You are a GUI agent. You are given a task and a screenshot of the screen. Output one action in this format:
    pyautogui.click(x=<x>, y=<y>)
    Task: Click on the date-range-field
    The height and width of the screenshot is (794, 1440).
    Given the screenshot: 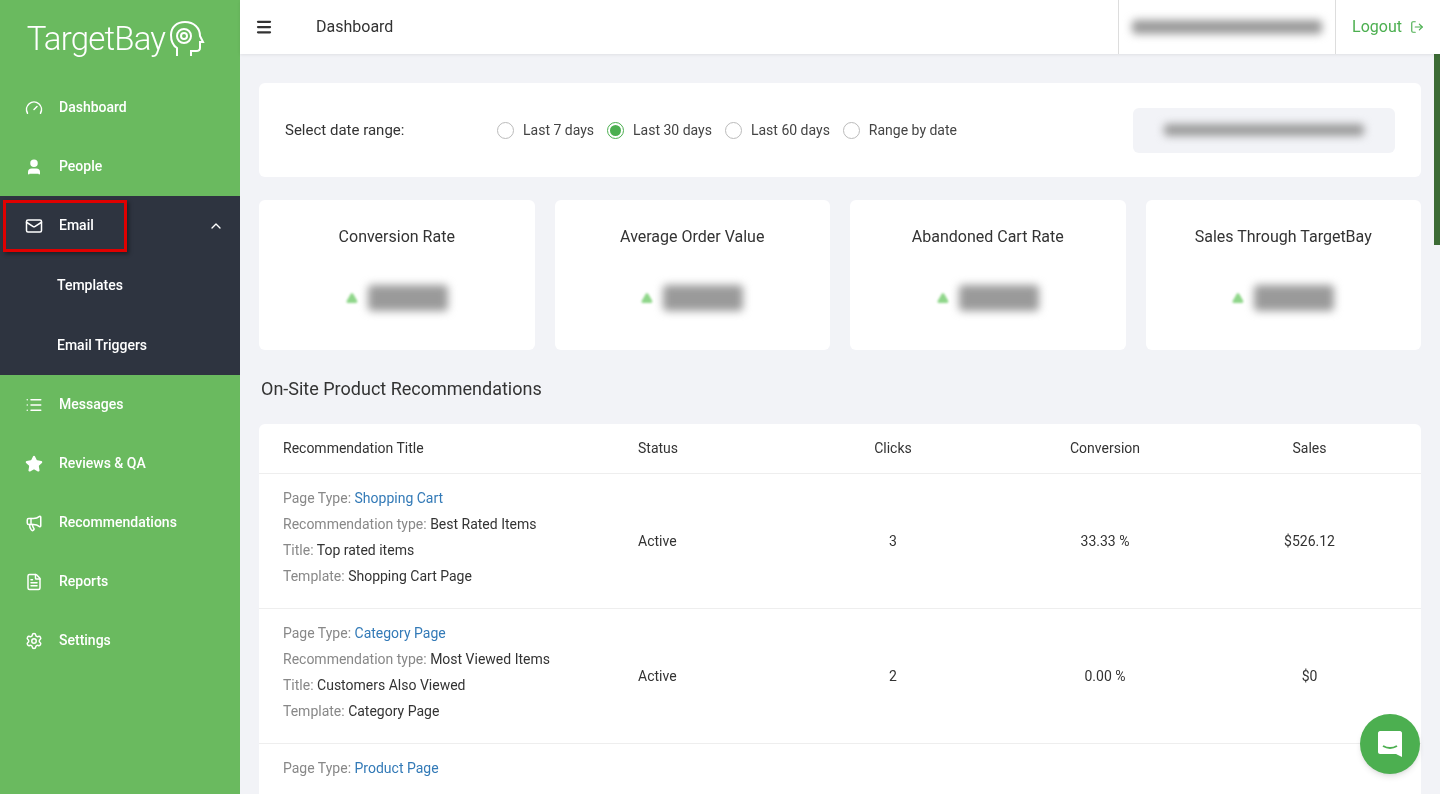 What is the action you would take?
    pyautogui.click(x=1264, y=130)
    